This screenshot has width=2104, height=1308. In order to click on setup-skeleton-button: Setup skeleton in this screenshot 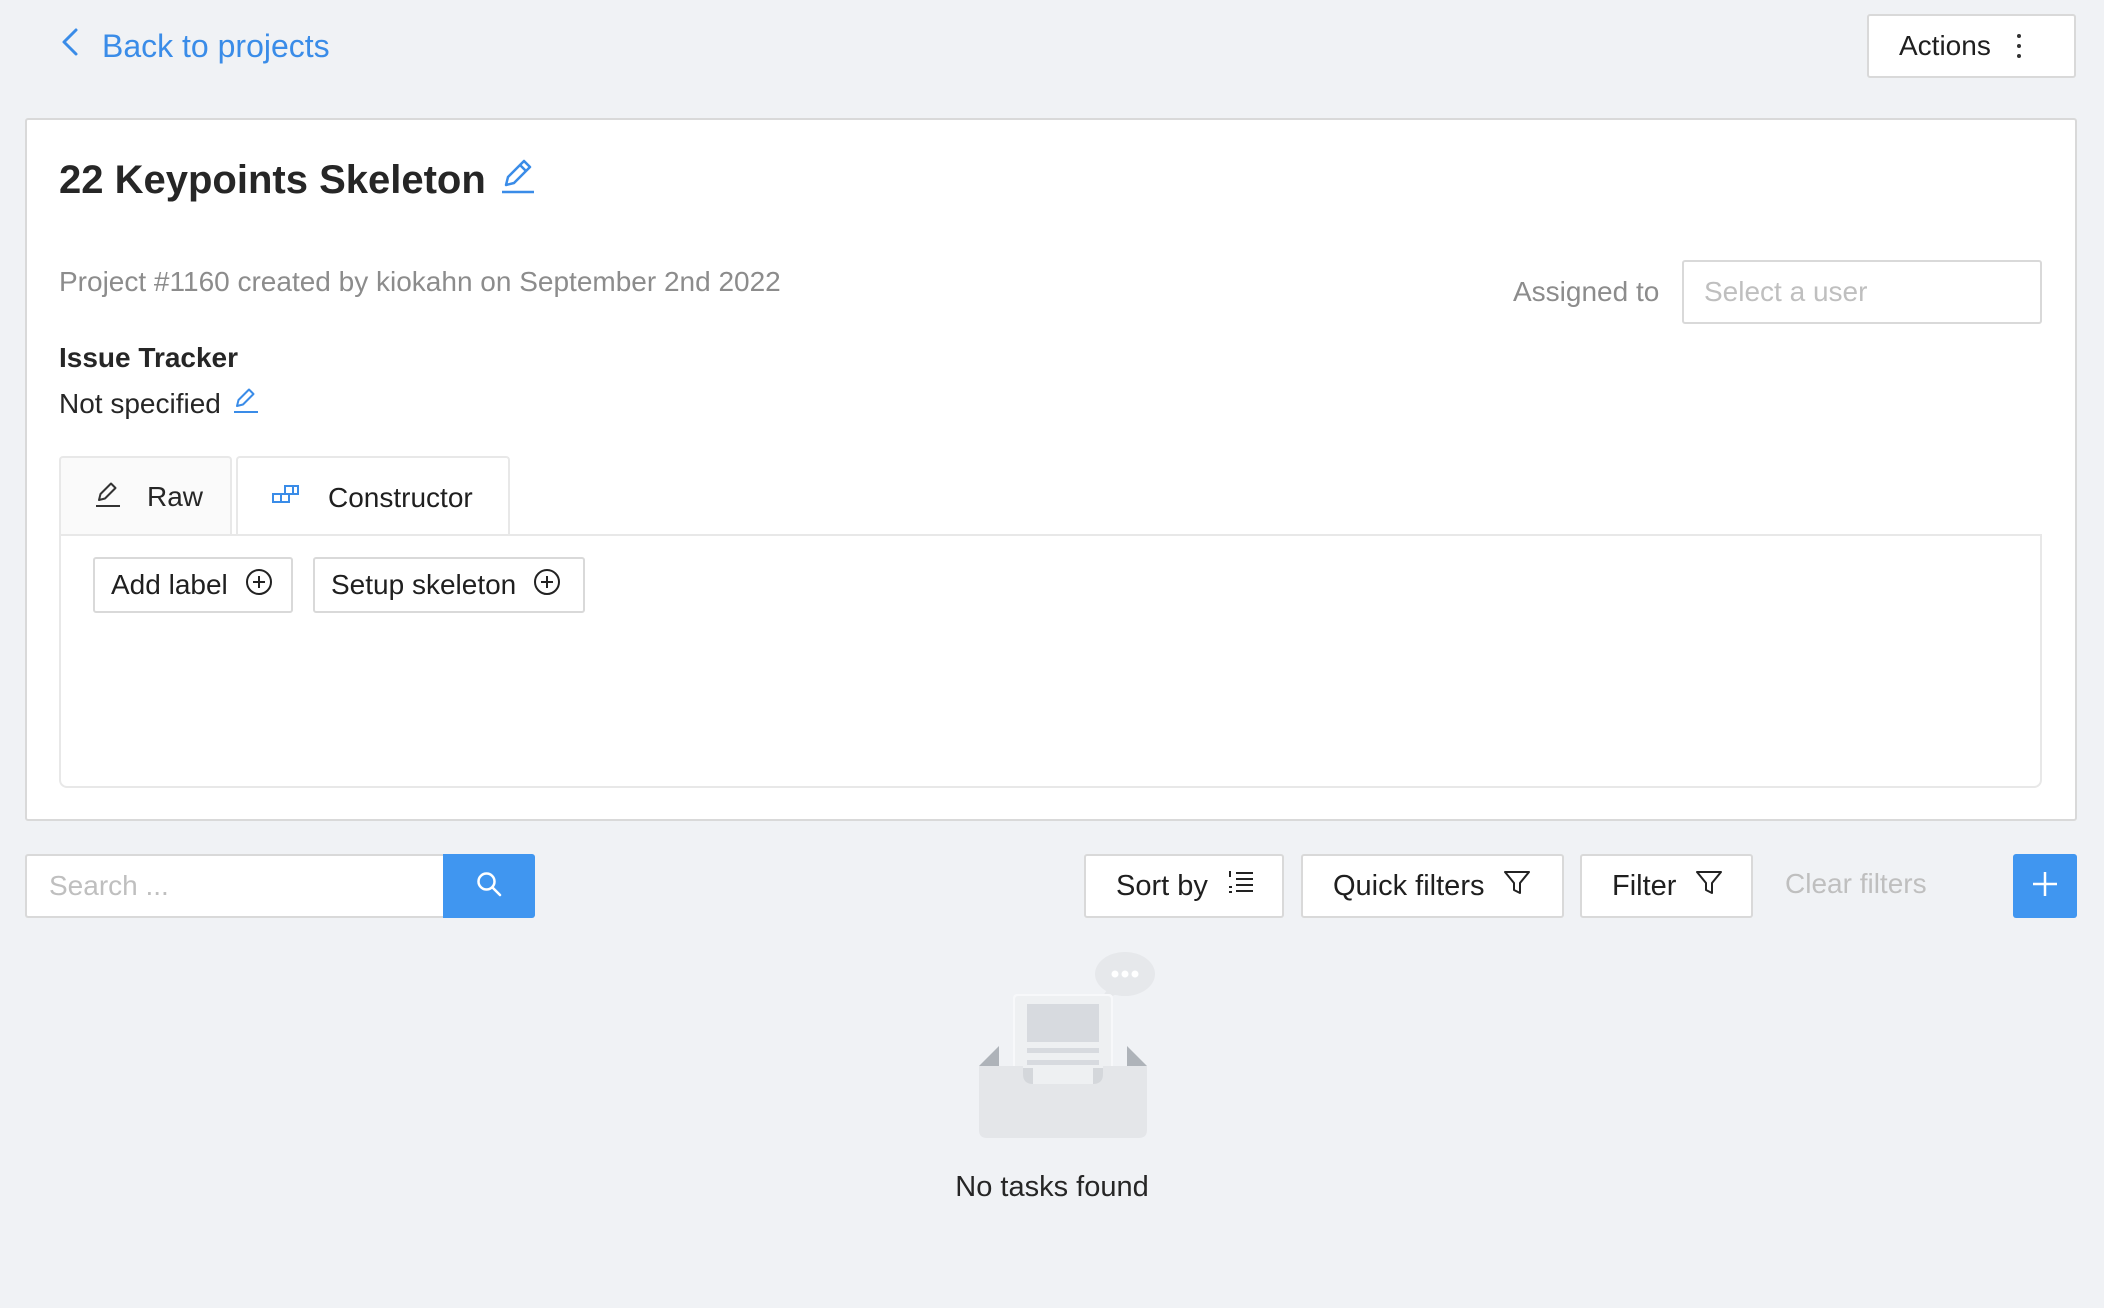, I will do `click(449, 585)`.